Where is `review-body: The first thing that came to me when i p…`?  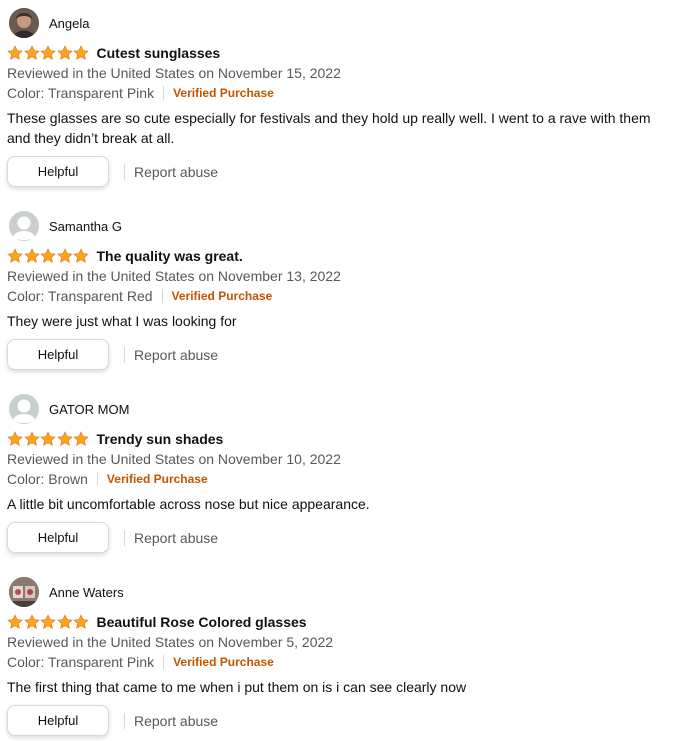
review-body: The first thing that came to me when i p… is located at coordinates (237, 687).